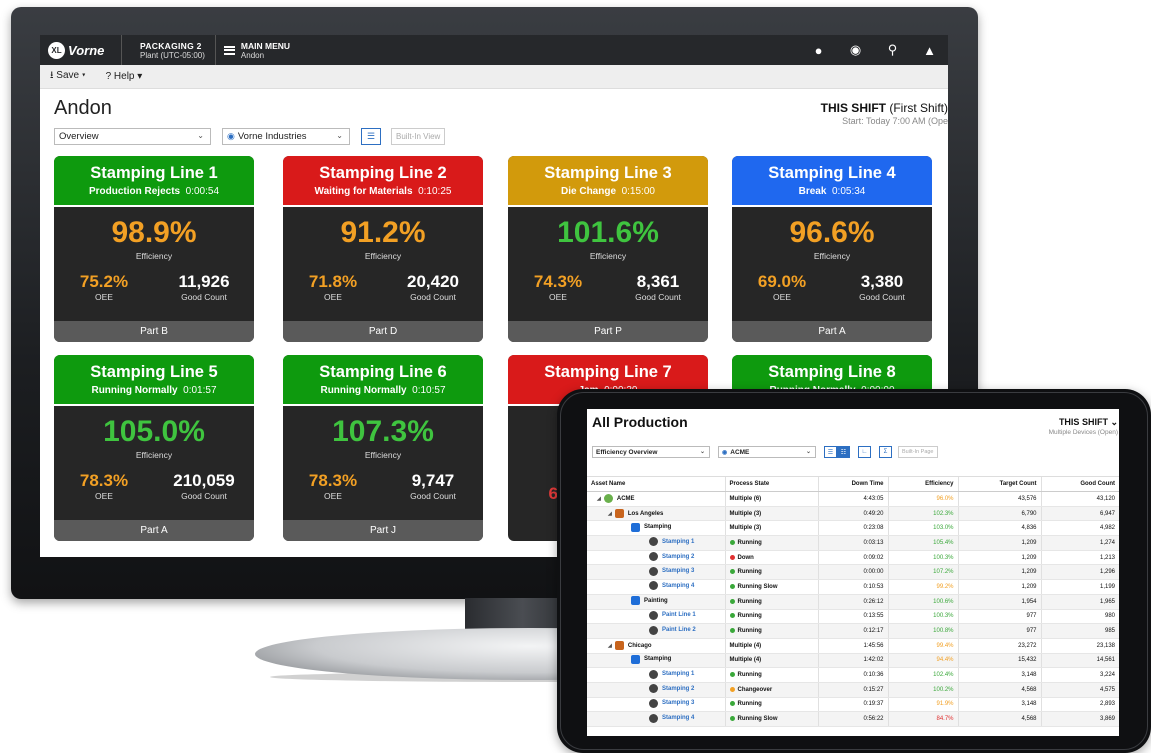 Image resolution: width=1151 pixels, height=753 pixels. I want to click on col-efficiency: Efficiency, so click(922, 484).